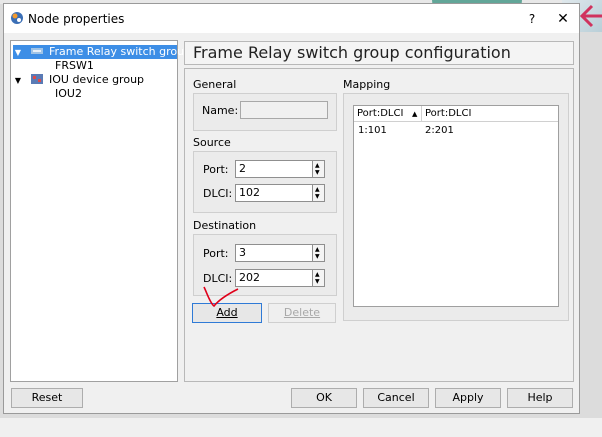  I want to click on source-dlci-input: 102, so click(274, 193).